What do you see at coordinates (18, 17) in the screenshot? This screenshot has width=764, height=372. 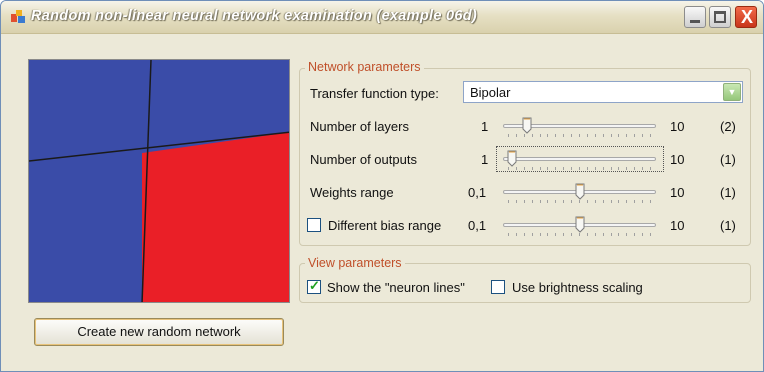 I see `app-icon` at bounding box center [18, 17].